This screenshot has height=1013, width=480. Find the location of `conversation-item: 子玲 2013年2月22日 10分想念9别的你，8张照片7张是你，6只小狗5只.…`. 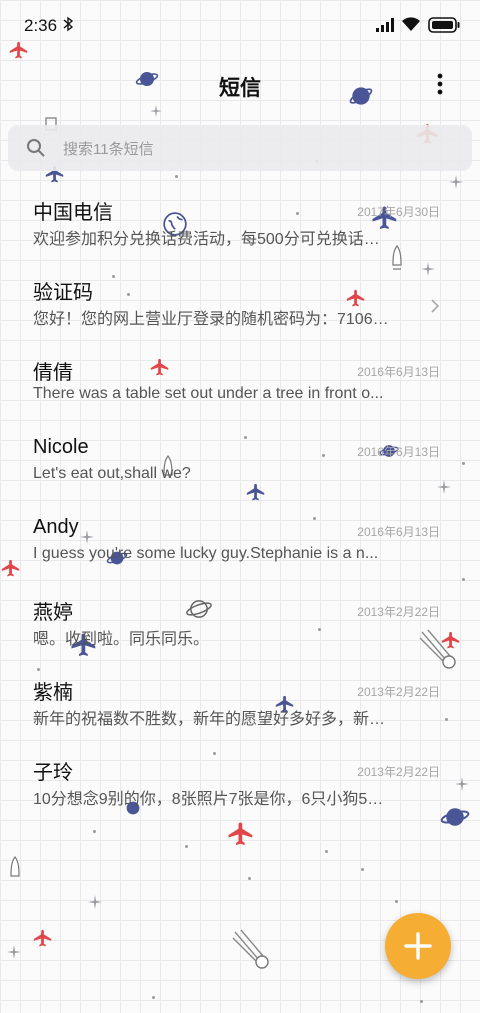

conversation-item: 子玲 2013年2月22日 10分想念9别的你，8张照片7张是你，6只小狗5只.… is located at coordinates (240, 795).